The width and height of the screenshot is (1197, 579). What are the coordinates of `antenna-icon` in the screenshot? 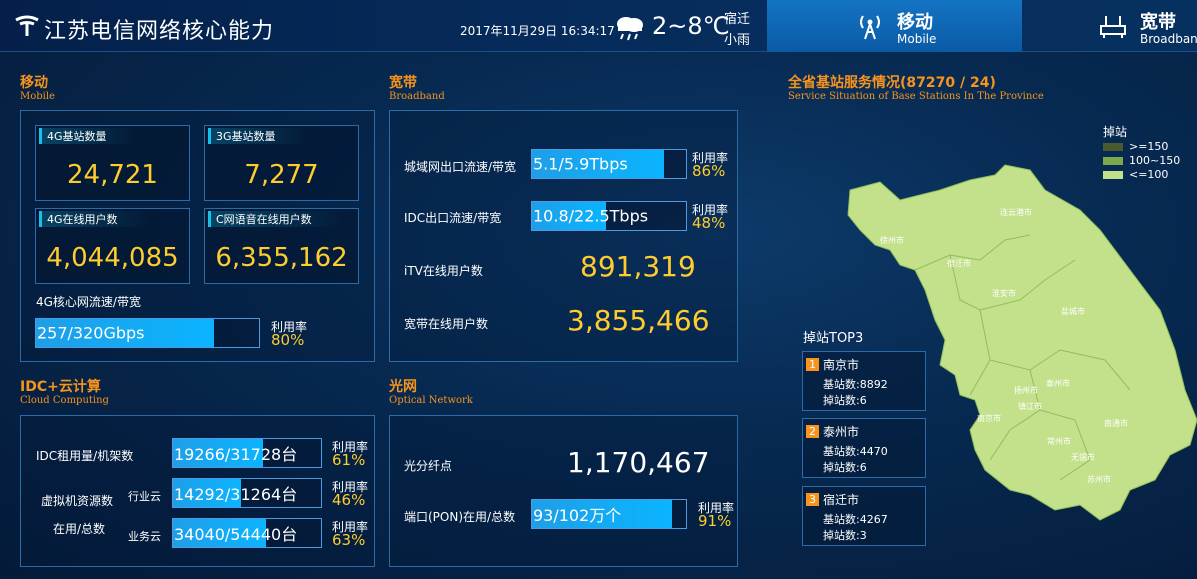 It's located at (870, 27).